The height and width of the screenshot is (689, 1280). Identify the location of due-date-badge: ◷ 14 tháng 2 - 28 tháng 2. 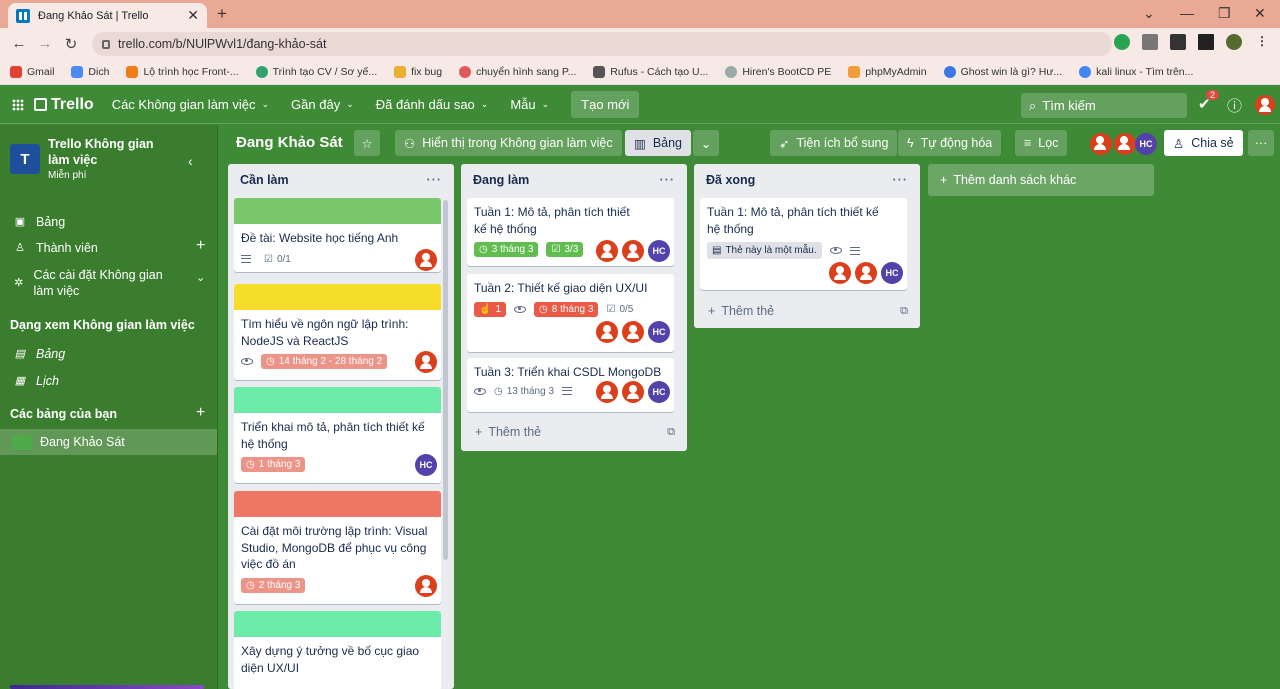
(324, 361).